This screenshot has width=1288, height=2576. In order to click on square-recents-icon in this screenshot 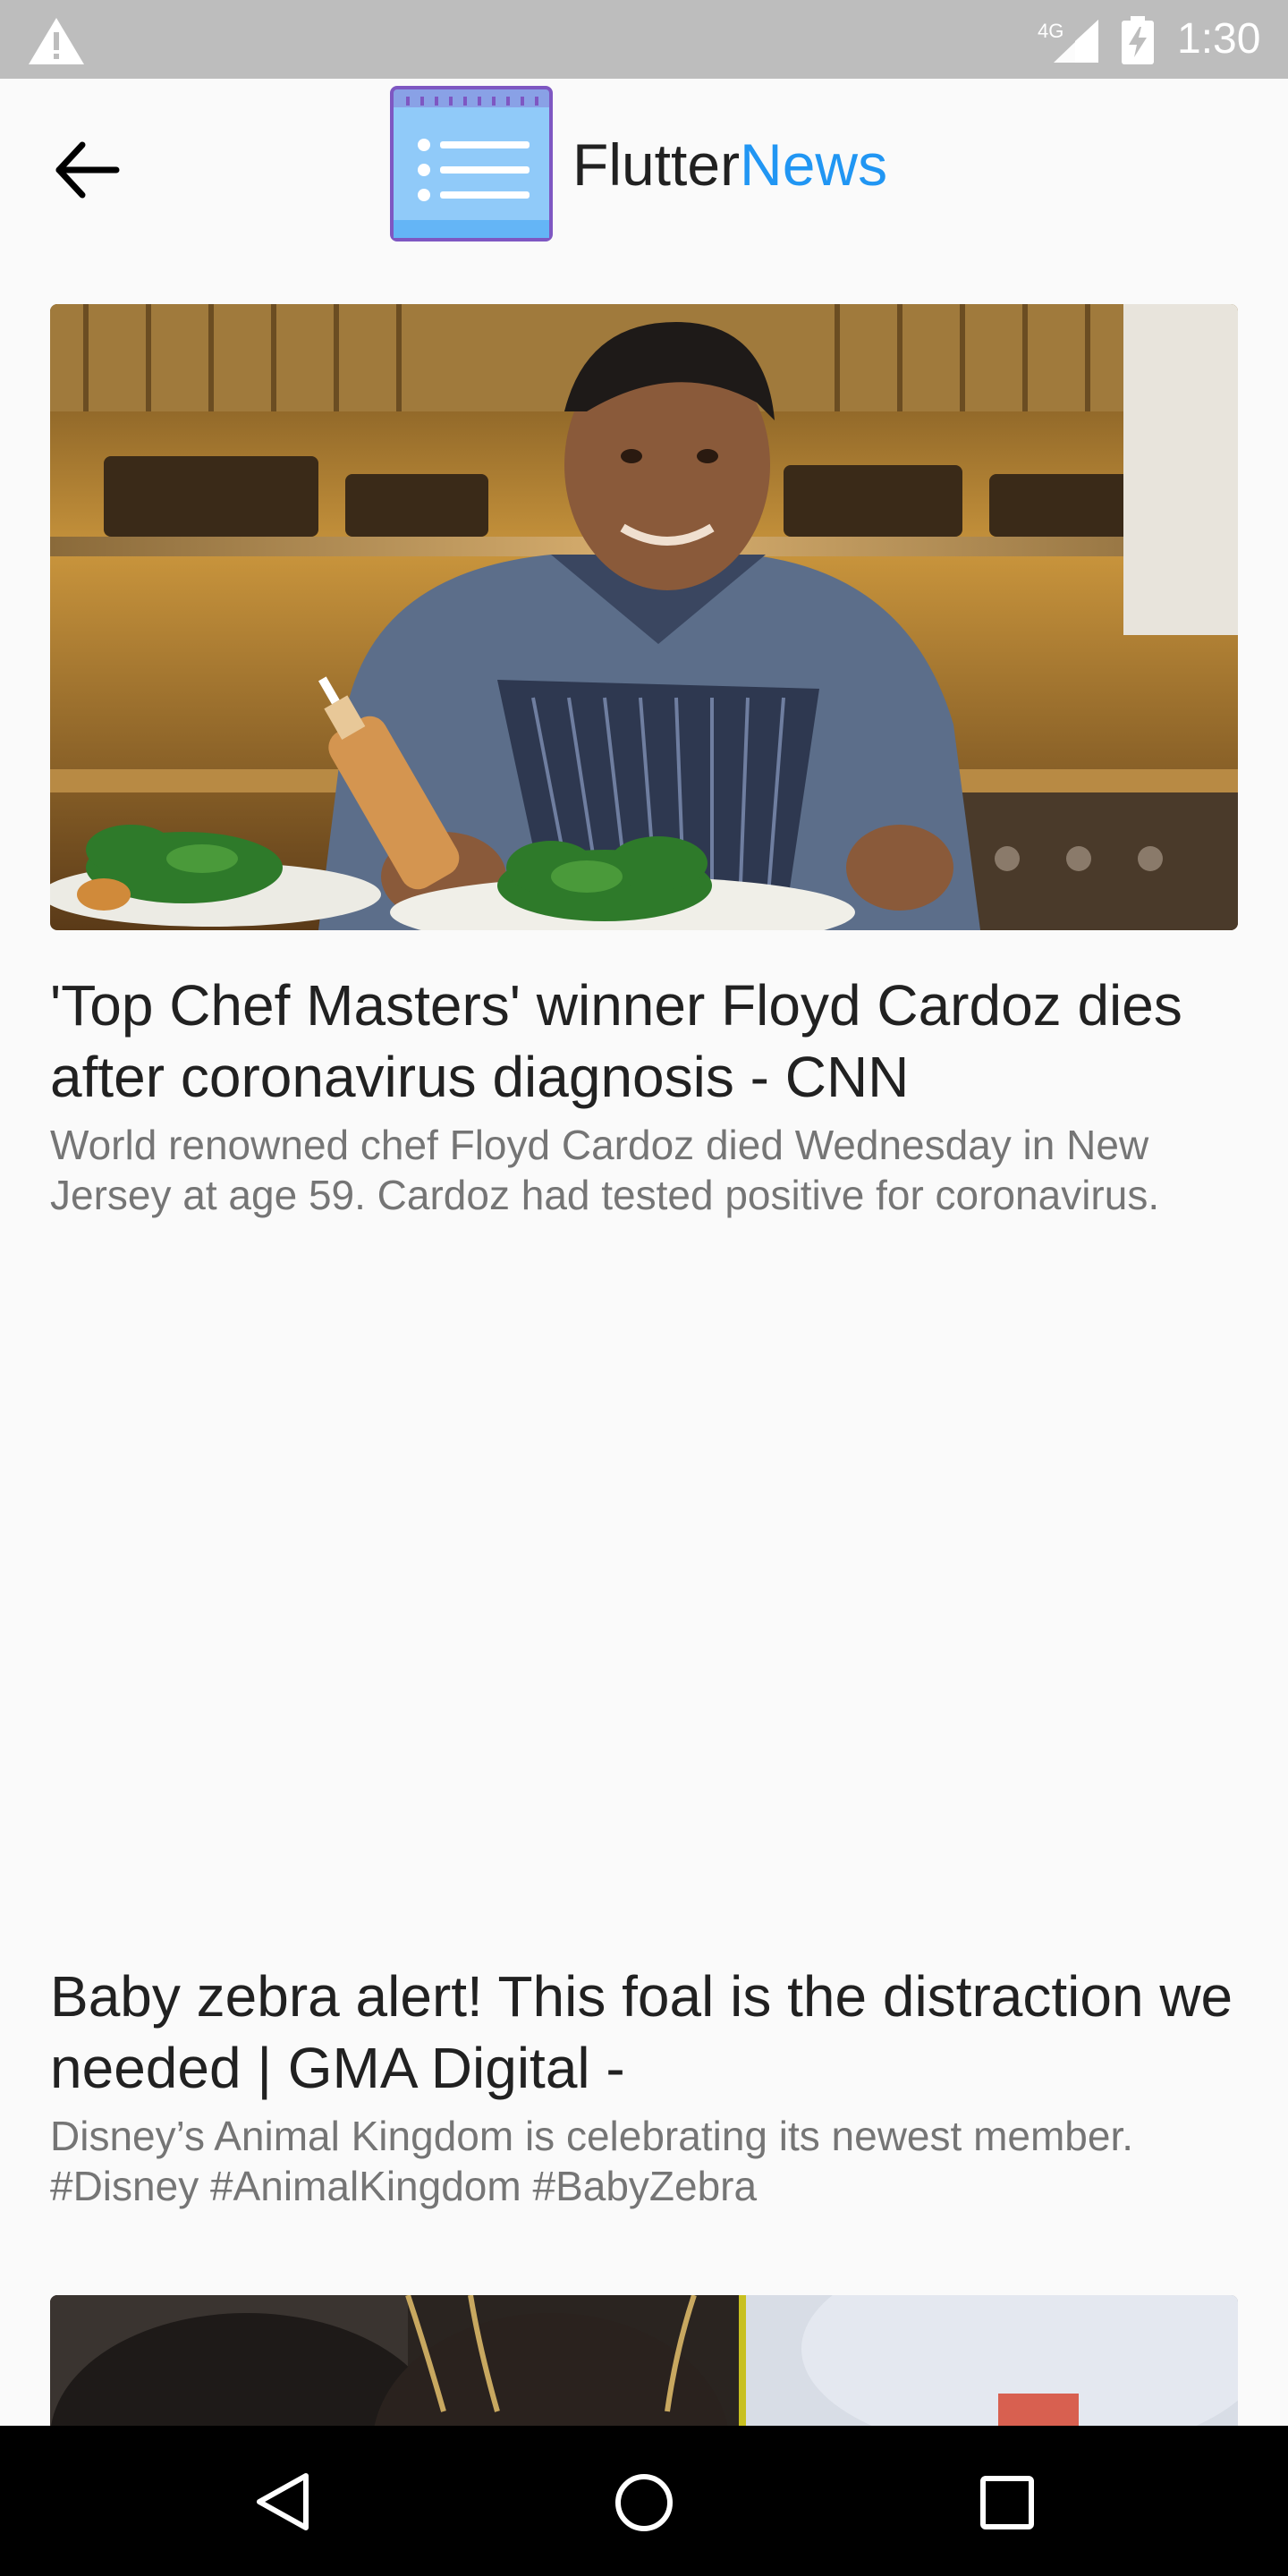, I will do `click(1007, 2502)`.